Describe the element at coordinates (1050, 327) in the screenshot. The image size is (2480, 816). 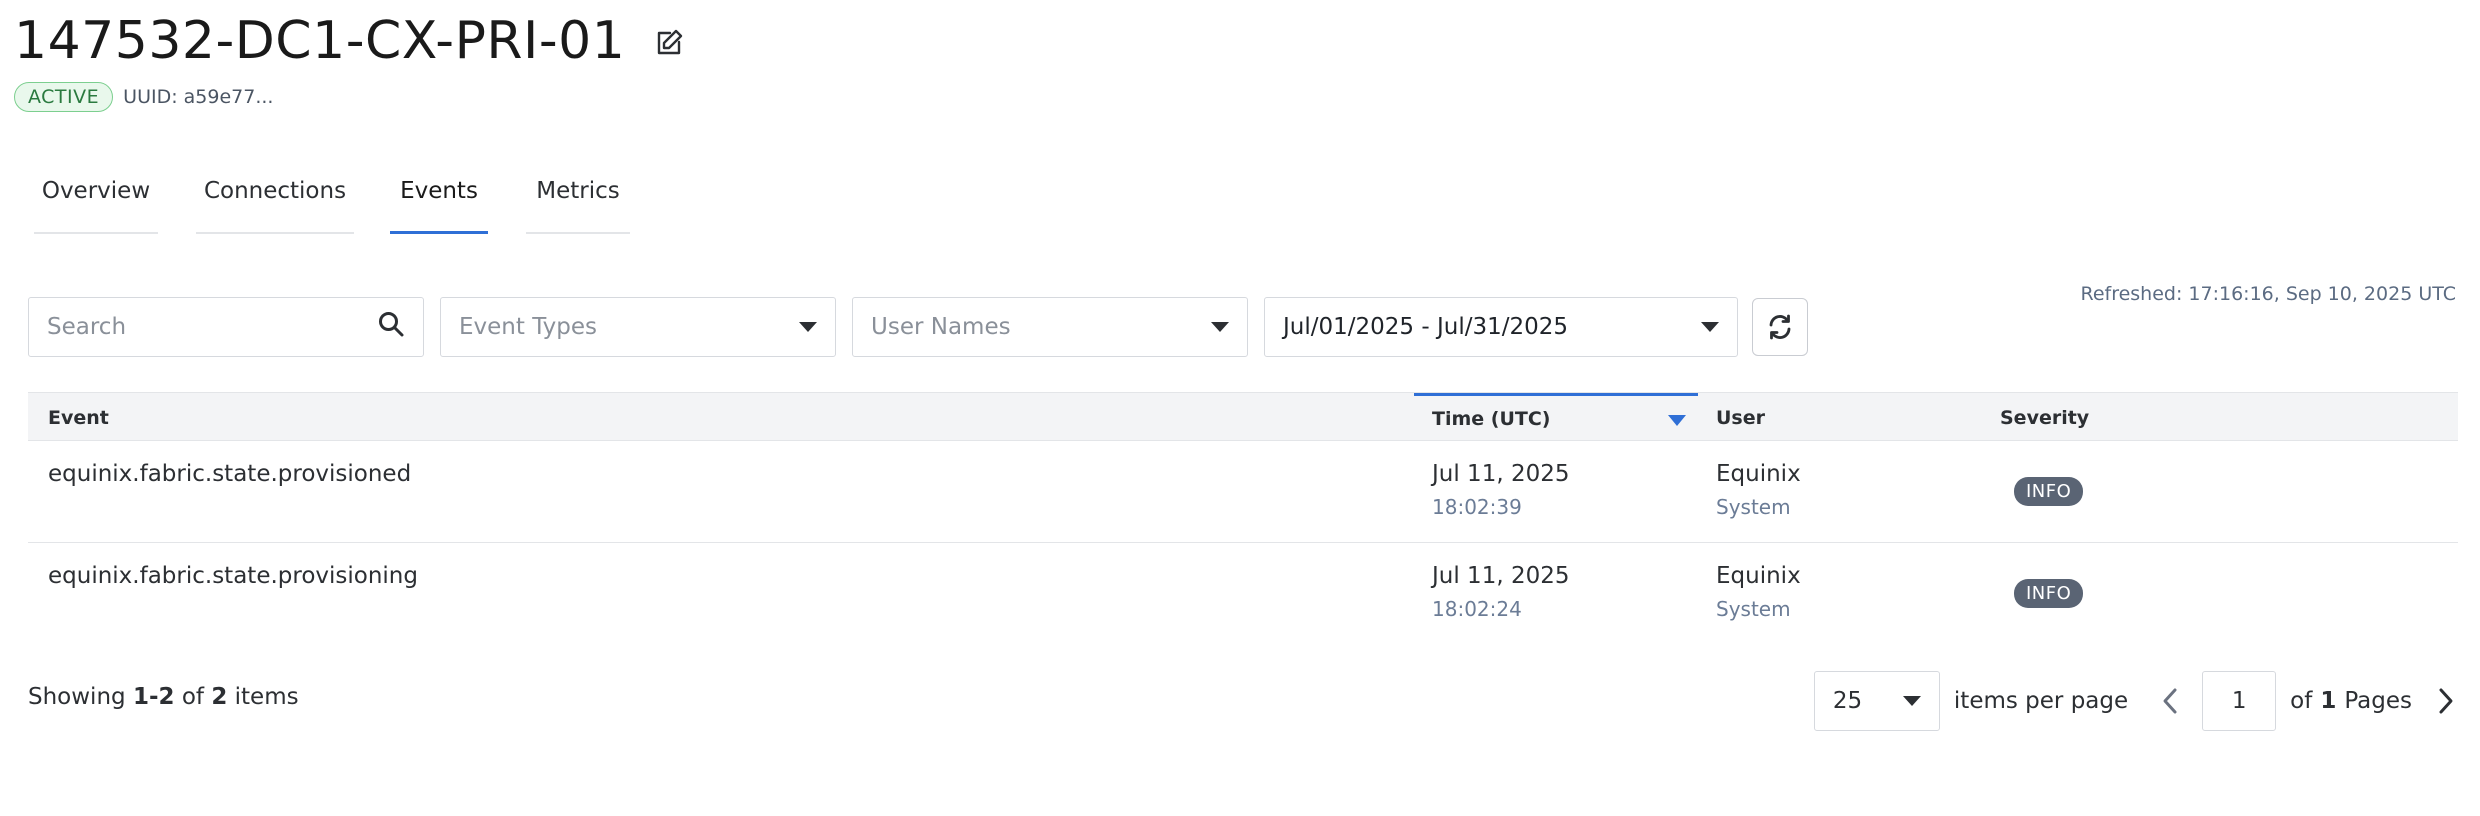
I see `user-names-dropdown: User Names` at that location.